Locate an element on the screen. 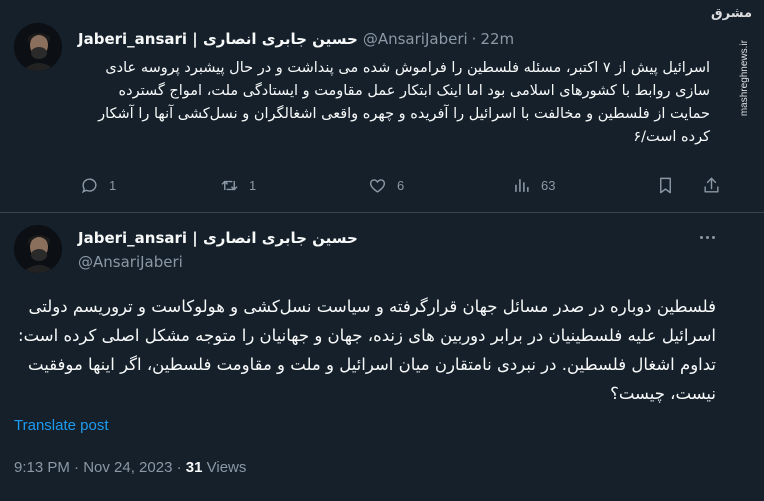 The image size is (764, 501). watermark-logo: مشرق is located at coordinates (731, 13).